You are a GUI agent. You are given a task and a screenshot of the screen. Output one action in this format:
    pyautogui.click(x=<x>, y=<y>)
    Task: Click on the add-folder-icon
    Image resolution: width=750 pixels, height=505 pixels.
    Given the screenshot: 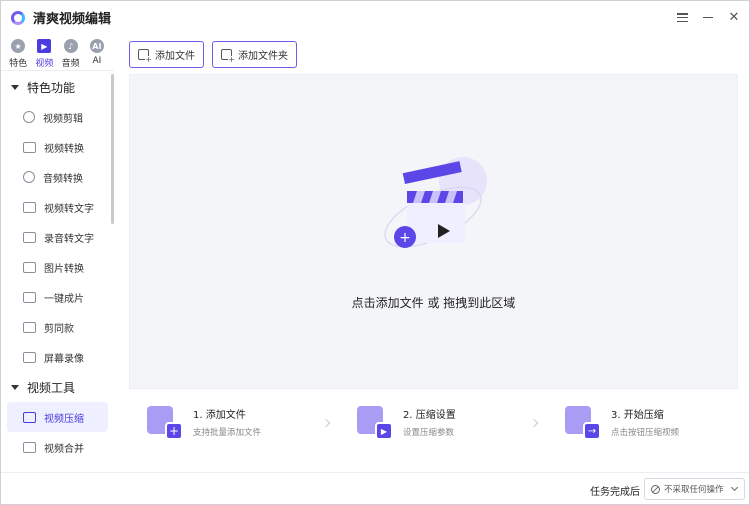 What is the action you would take?
    pyautogui.click(x=228, y=56)
    